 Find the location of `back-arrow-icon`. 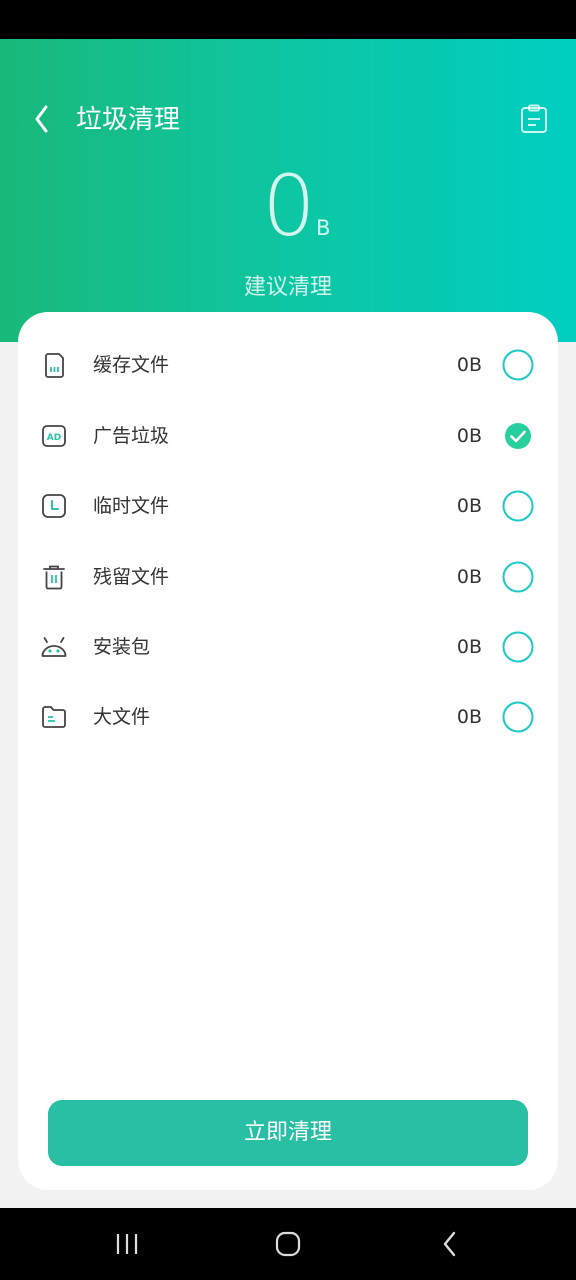

back-arrow-icon is located at coordinates (449, 1244).